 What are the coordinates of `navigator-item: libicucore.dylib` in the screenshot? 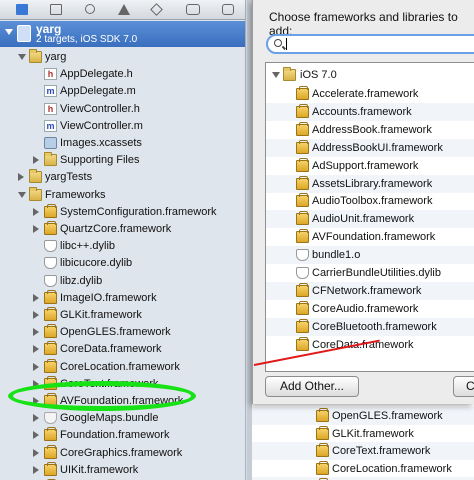 It's located at (122, 263).